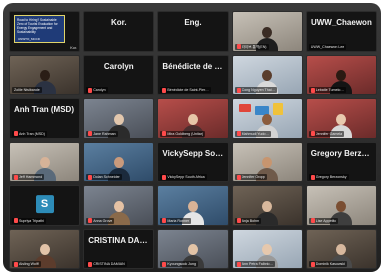  Describe the element at coordinates (267, 31) in the screenshot. I see `tile-korean-interpreter: 라이브 통역(EN)` at that location.